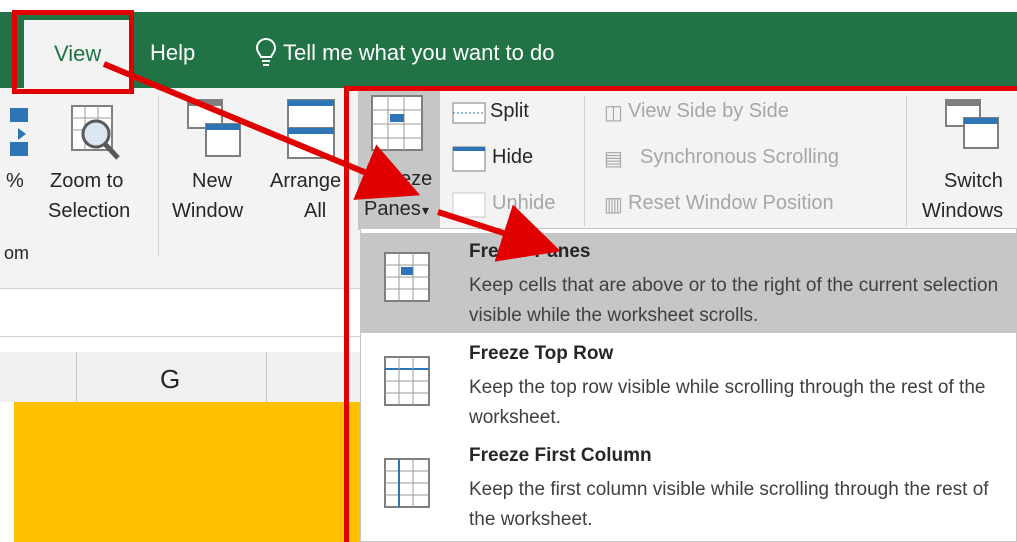 This screenshot has height=542, width=1017. I want to click on arrow-to-freeze-button, so click(261, 130).